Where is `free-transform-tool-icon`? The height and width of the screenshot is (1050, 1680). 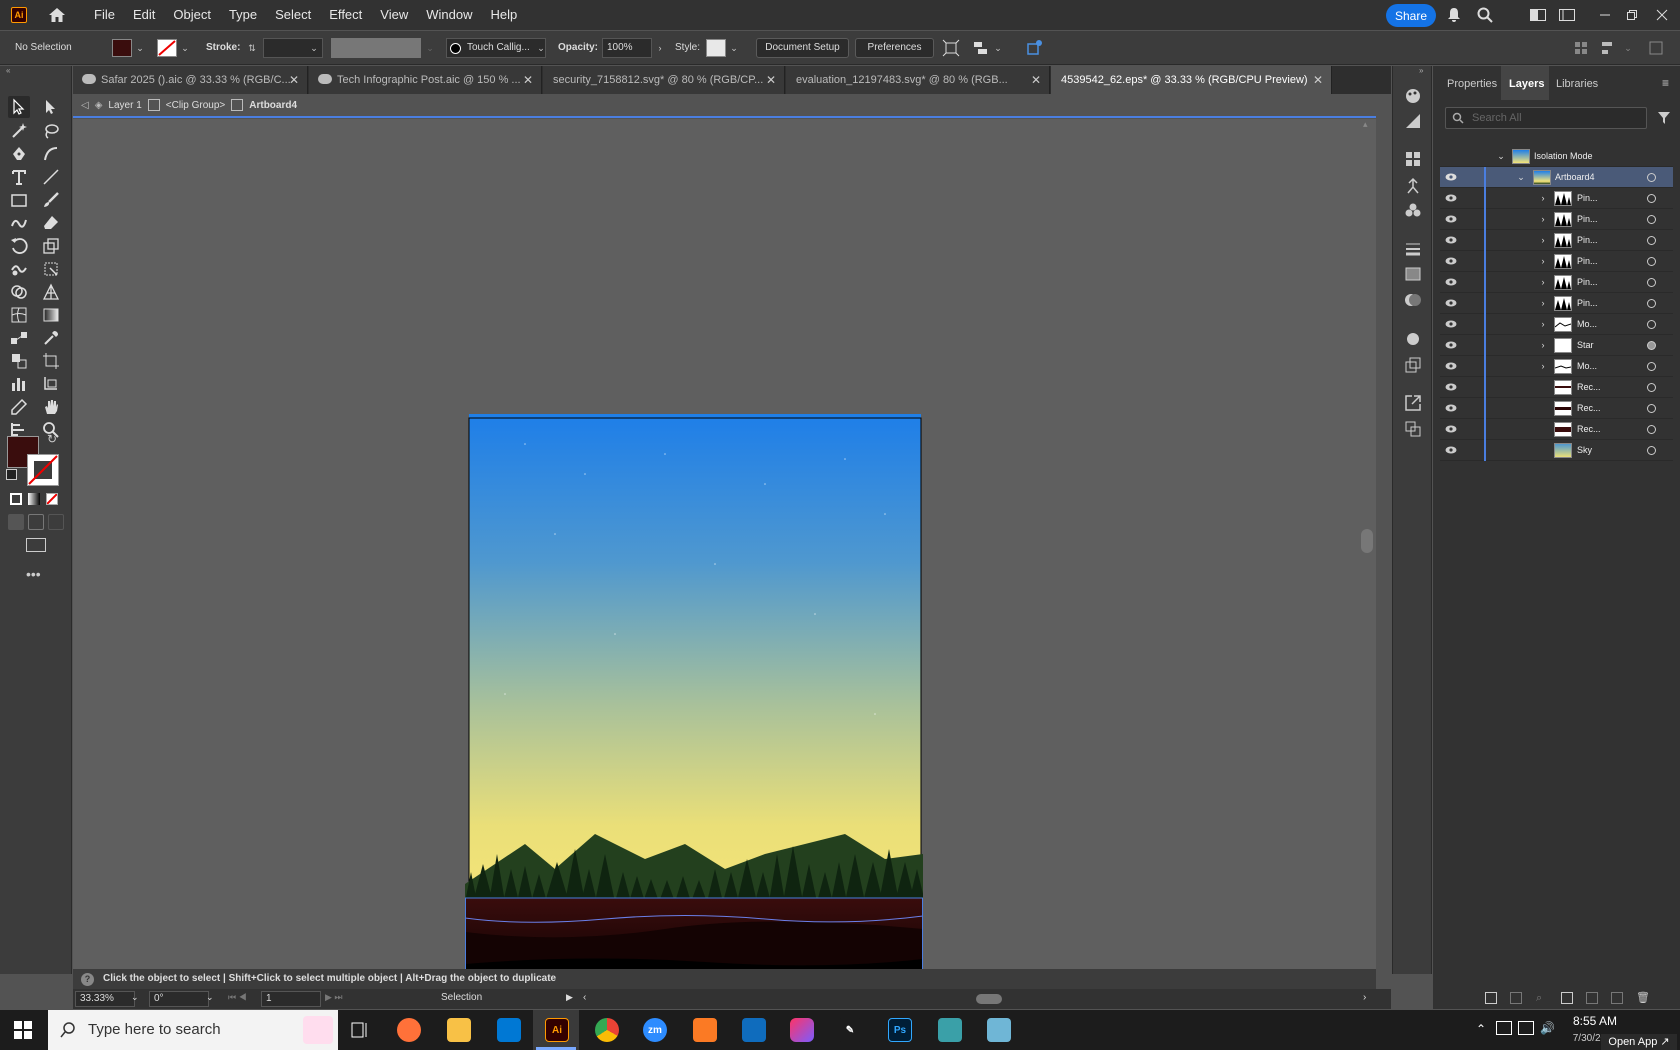 free-transform-tool-icon is located at coordinates (51, 269).